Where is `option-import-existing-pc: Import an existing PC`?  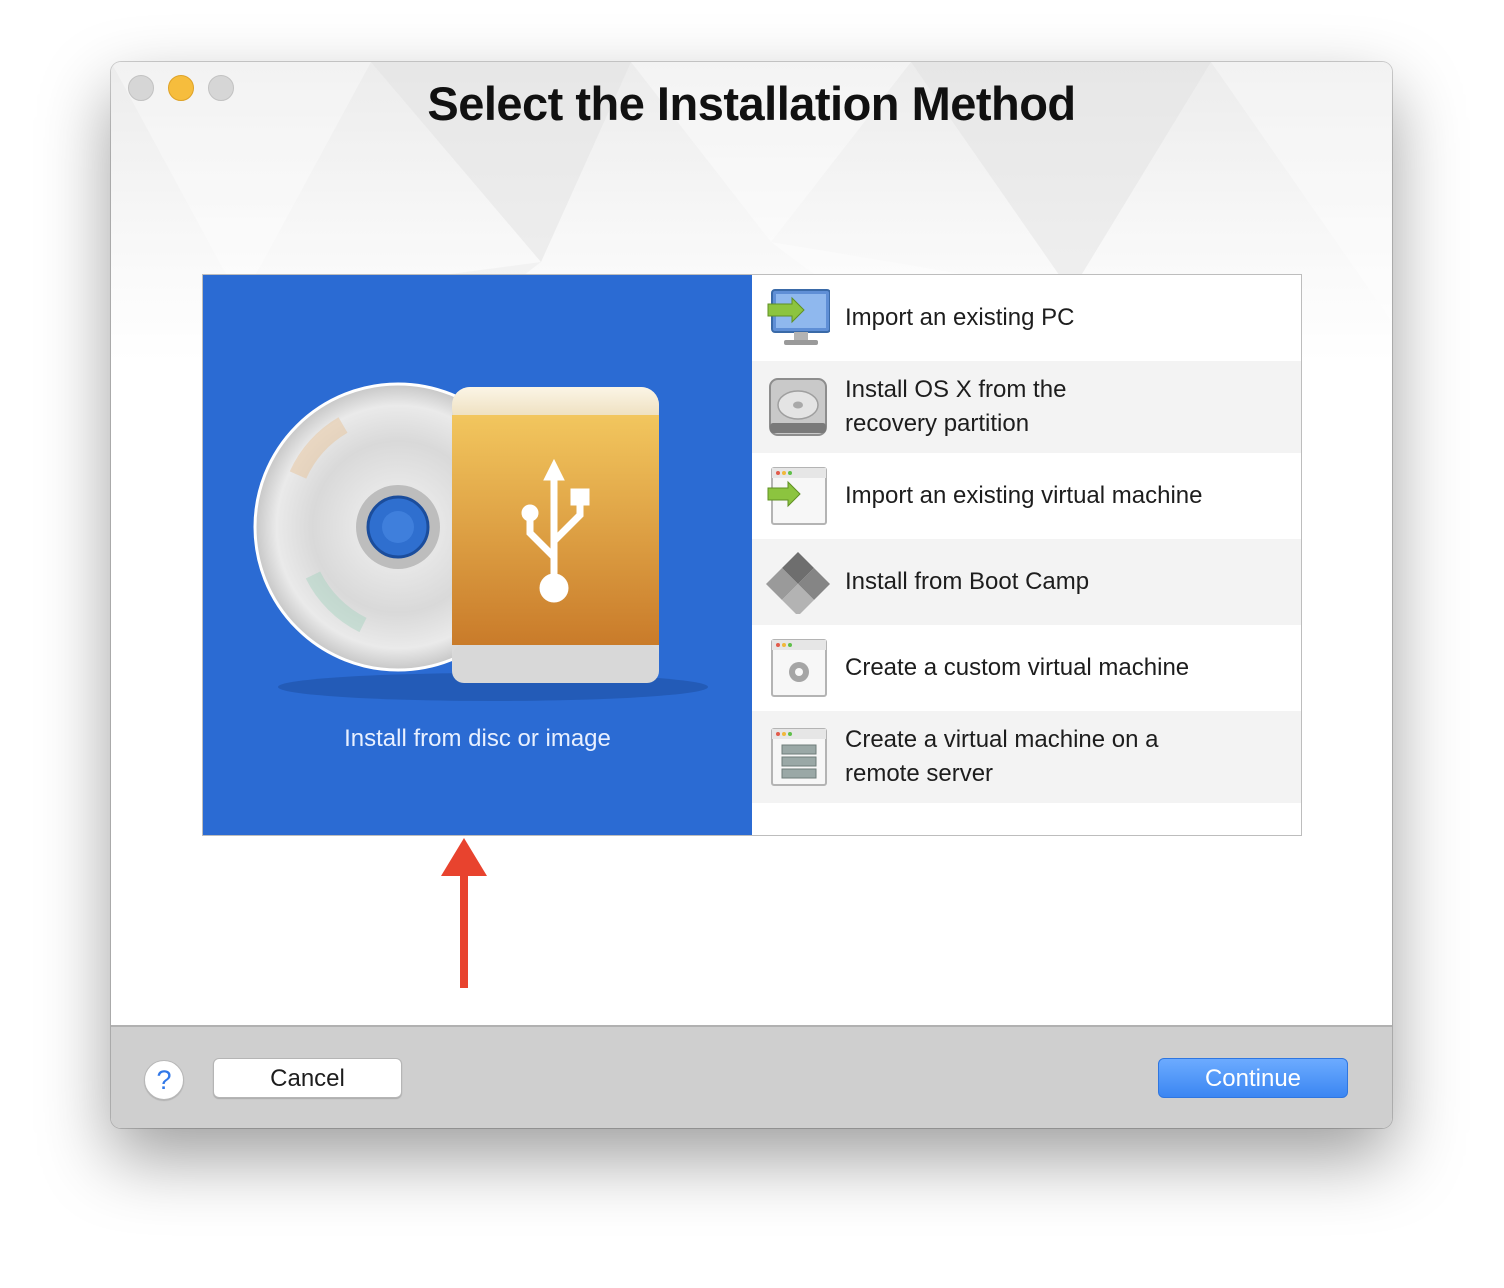 option-import-existing-pc: Import an existing PC is located at coordinates (1026, 318).